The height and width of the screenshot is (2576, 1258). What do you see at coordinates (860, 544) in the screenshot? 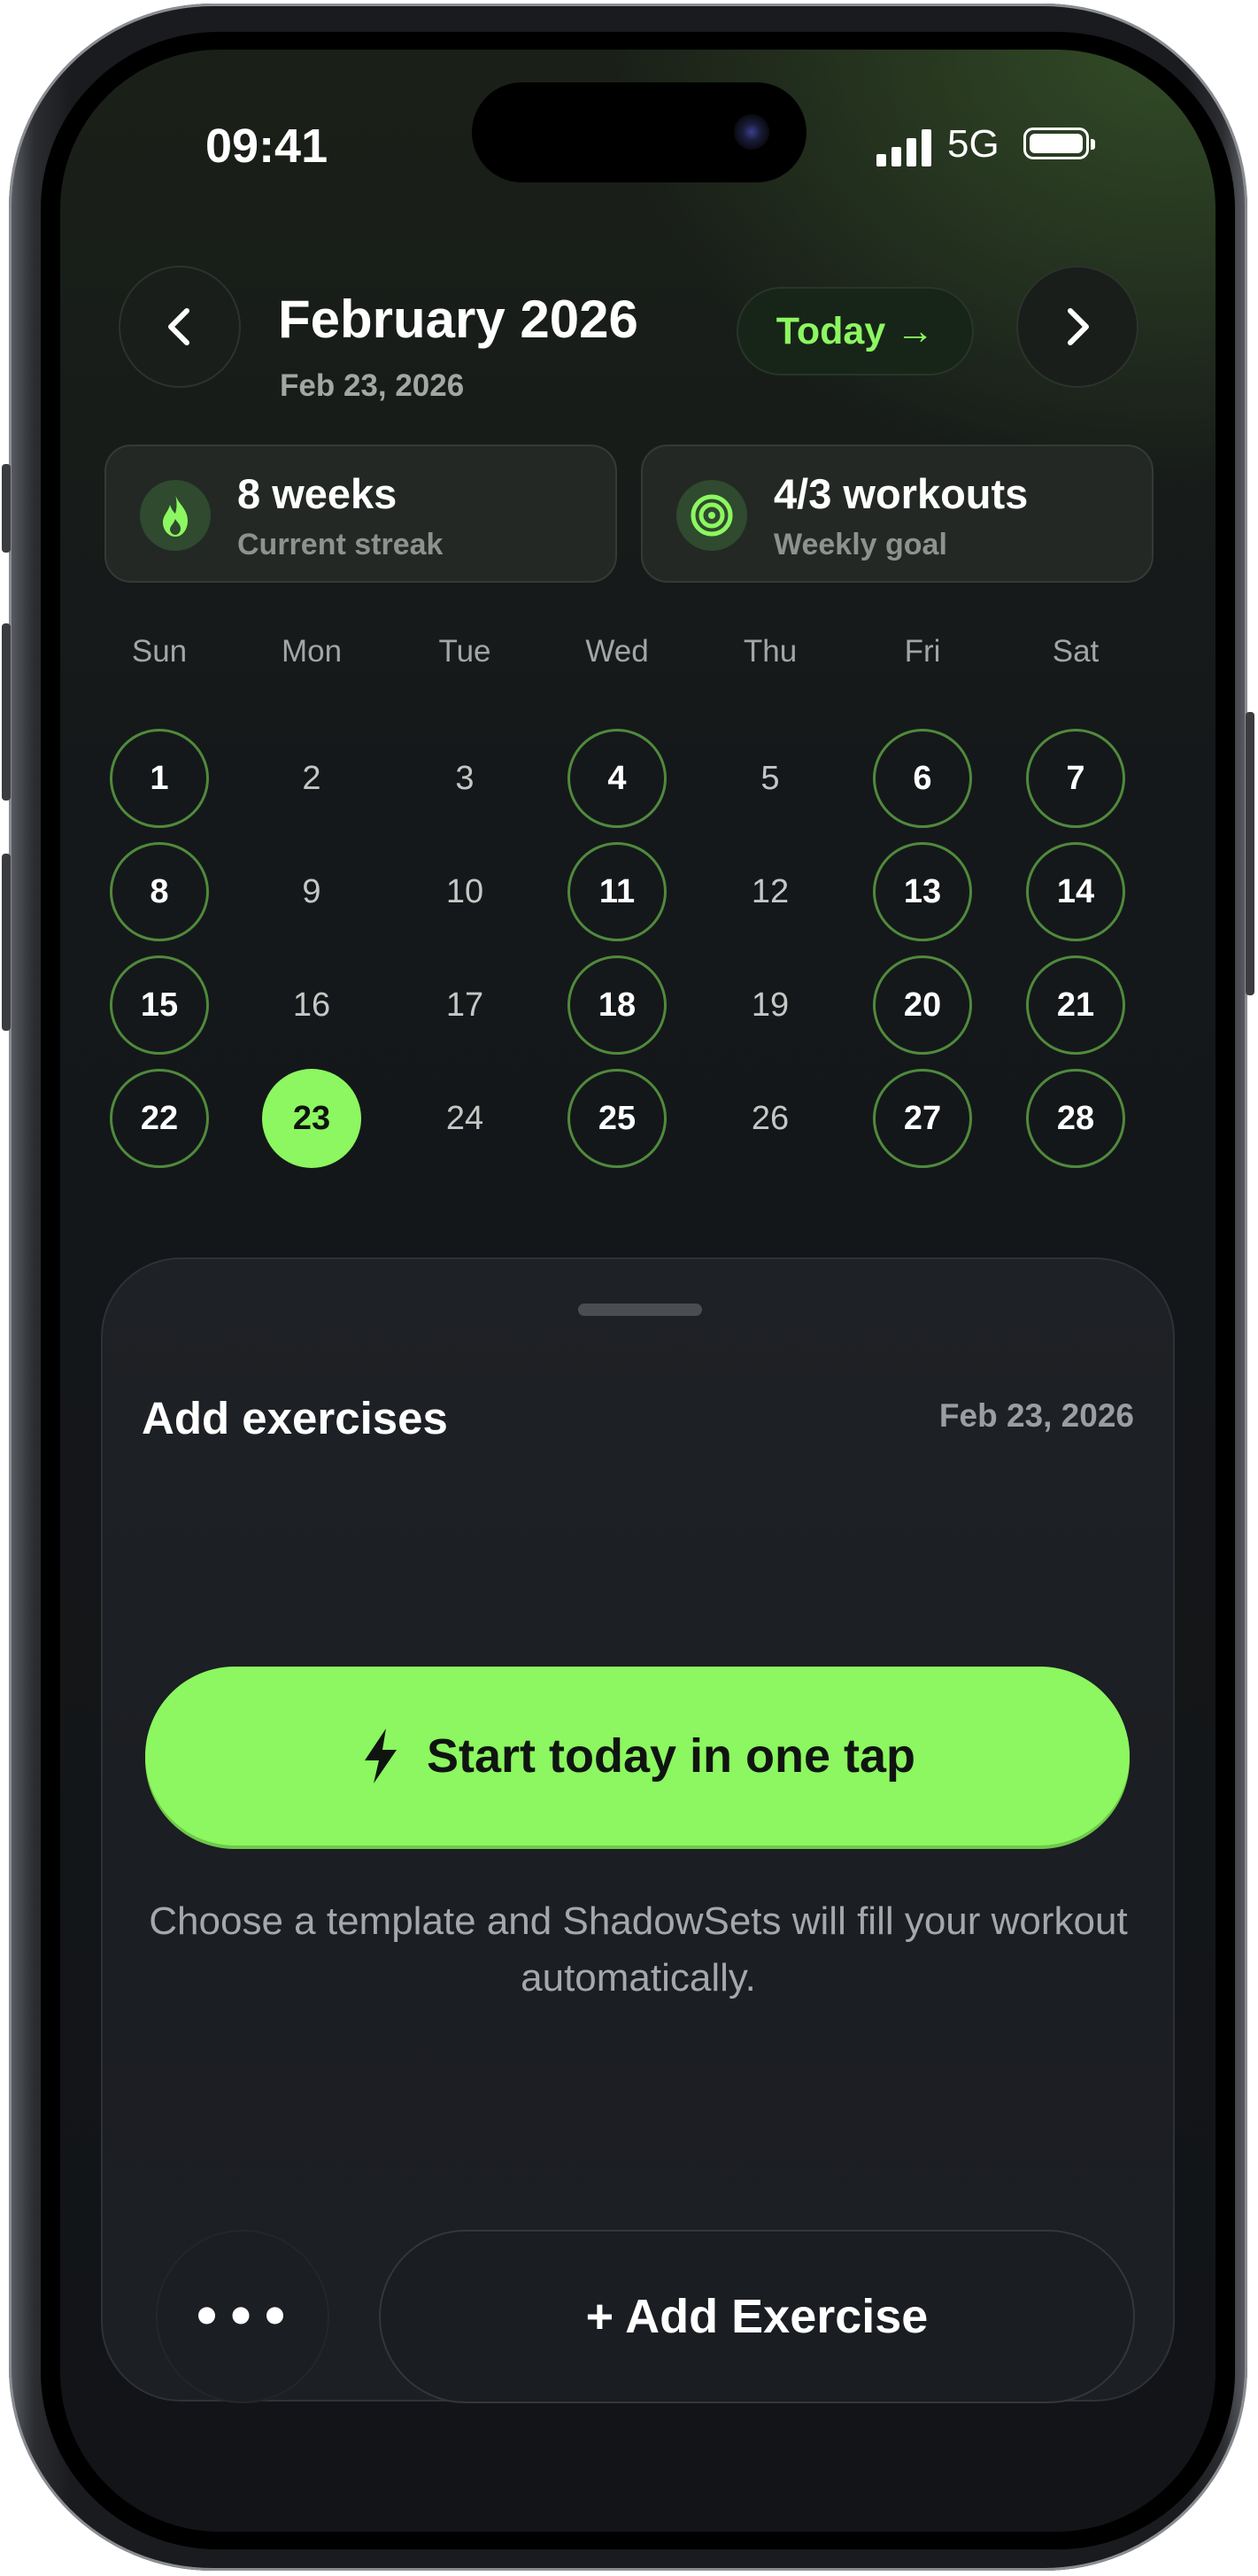
I see `weekly-goal-label: Weekly goal` at bounding box center [860, 544].